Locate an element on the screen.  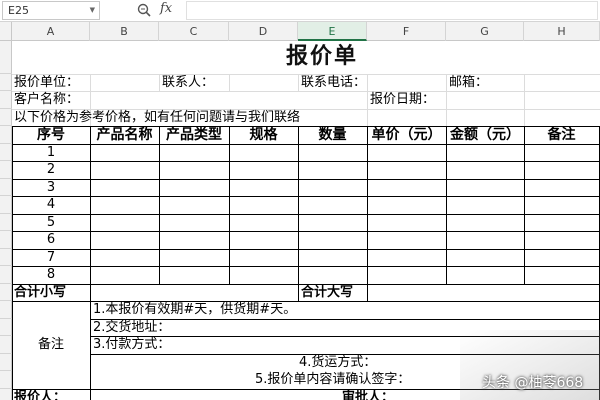
customer-label: 客户名称： is located at coordinates (47, 99).